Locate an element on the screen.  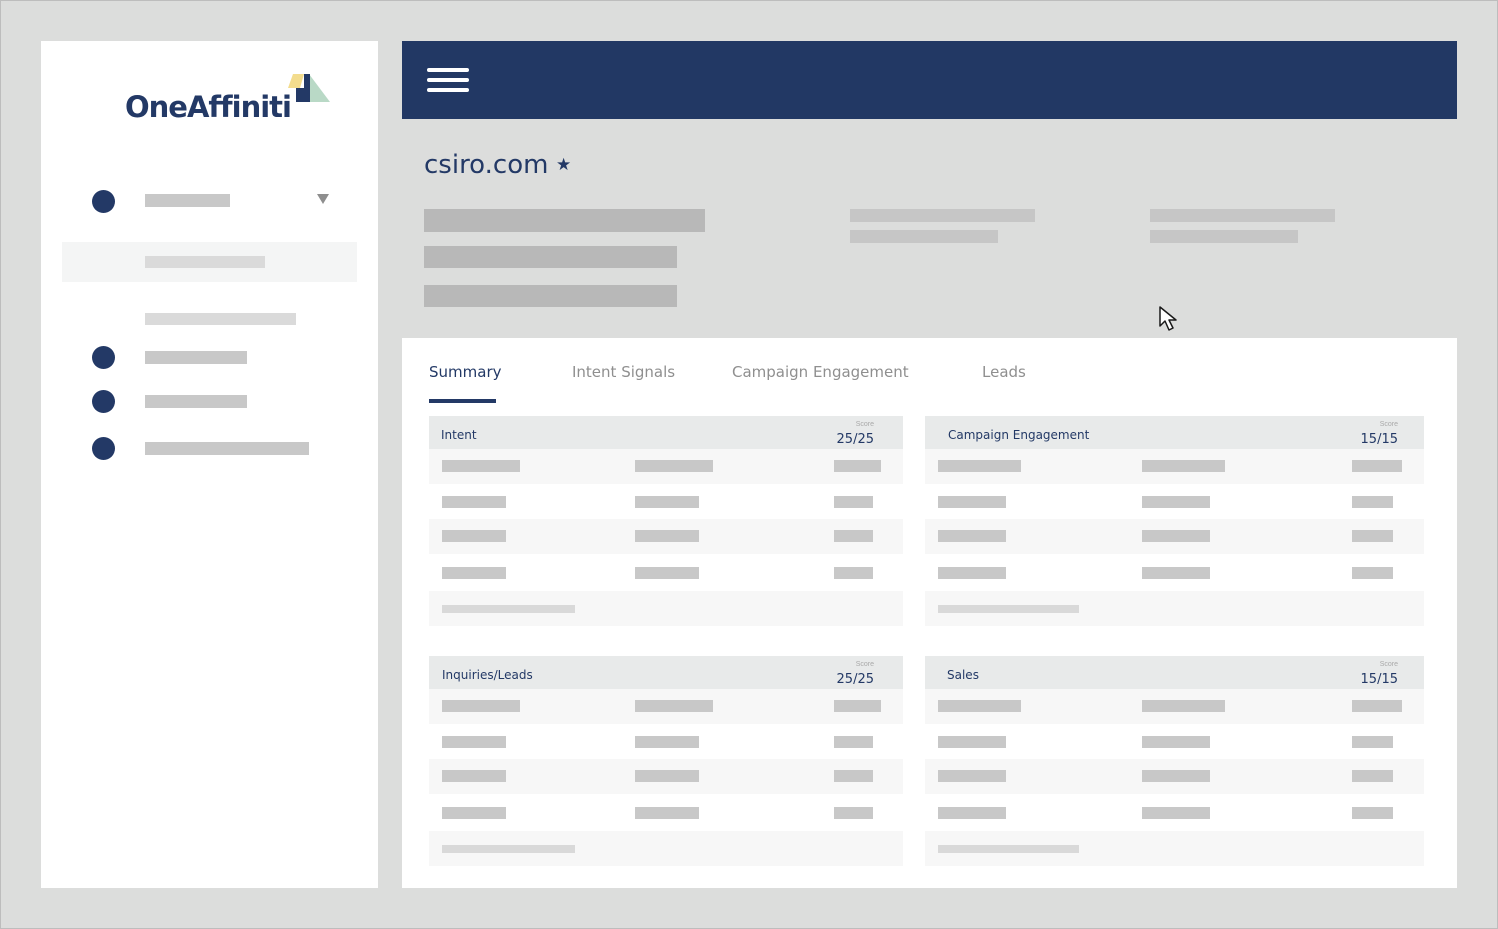
card-header: Inquiries/Leads Score 25/25 is located at coordinates (666, 672).